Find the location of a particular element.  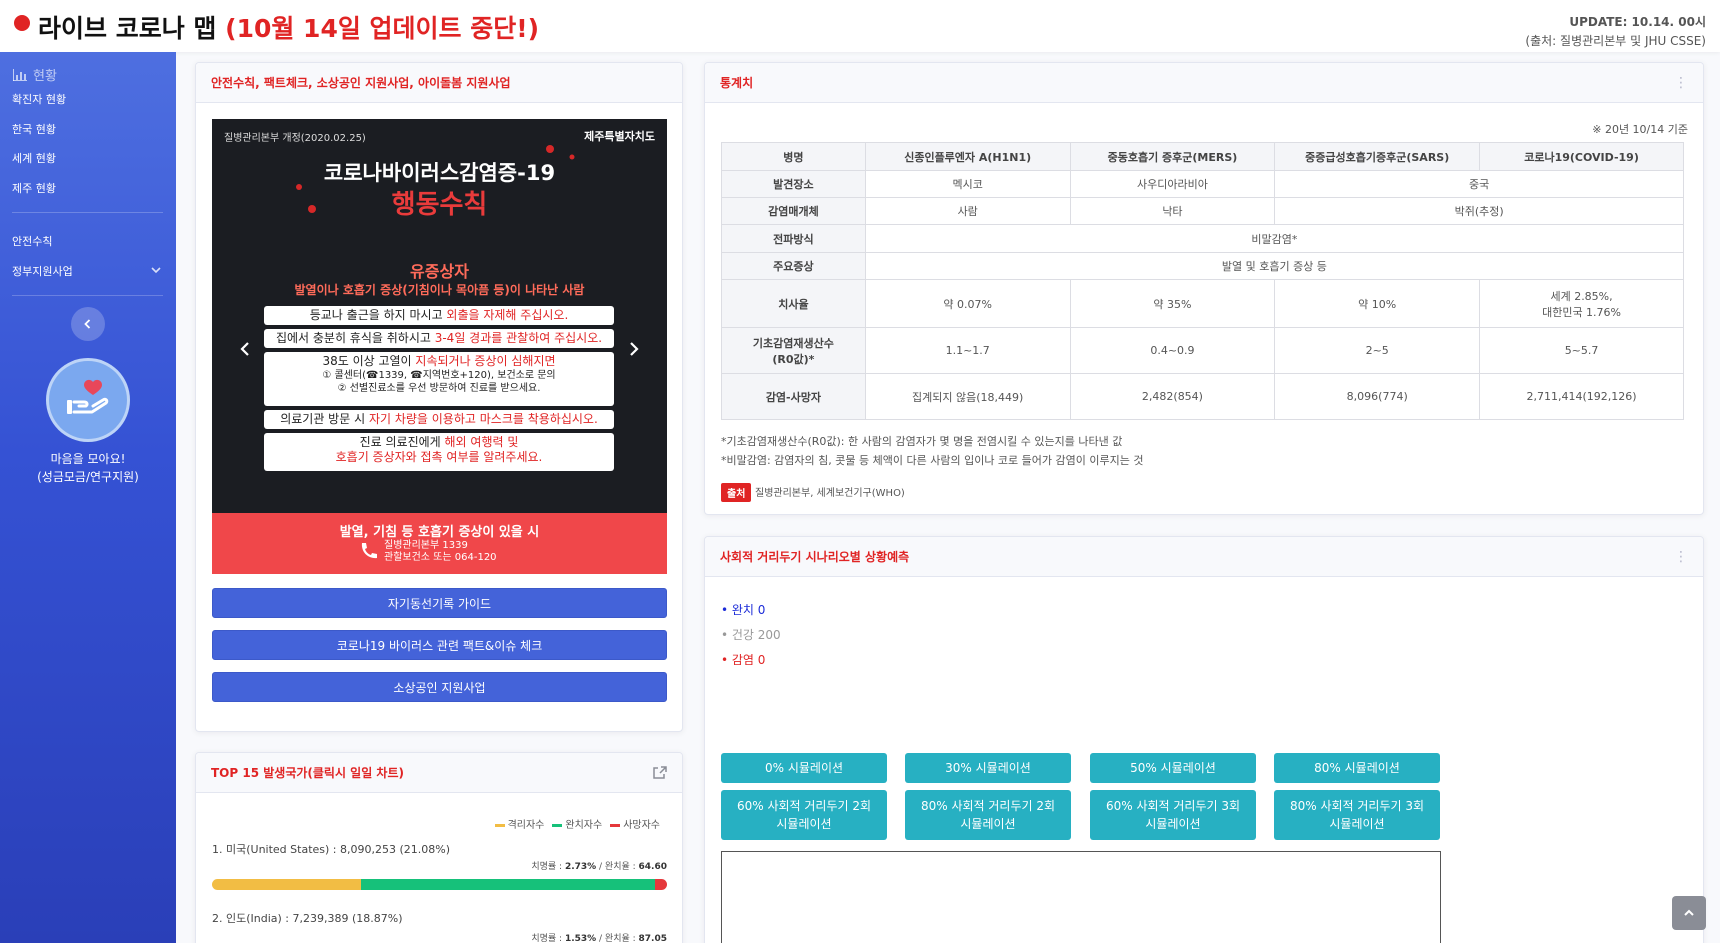

rate-prefix: 치명률 : is located at coordinates (548, 938).